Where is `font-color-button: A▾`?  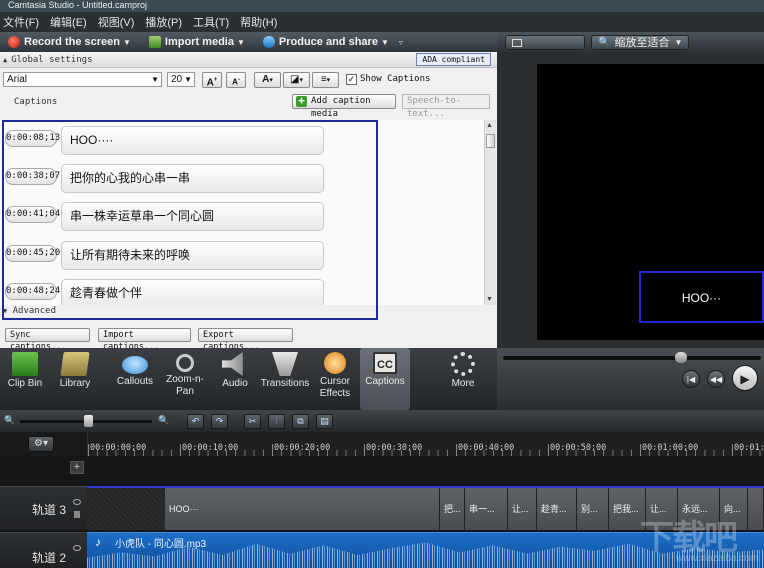
font-color-button: A▾ is located at coordinates (267, 80).